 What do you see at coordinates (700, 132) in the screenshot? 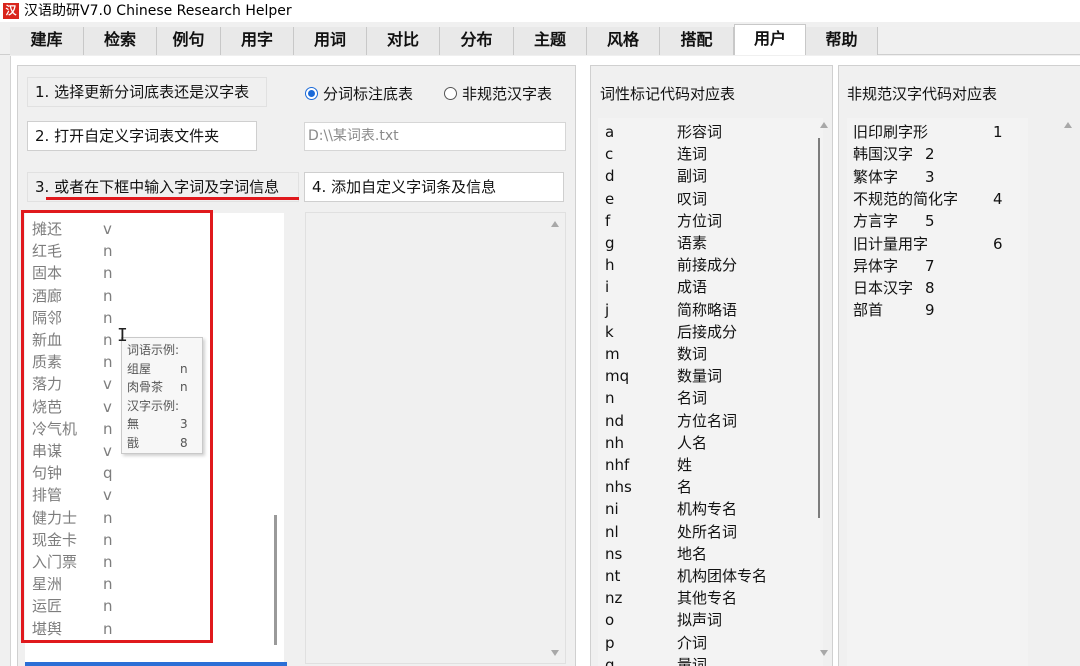
I see `pos-name: 形容词` at bounding box center [700, 132].